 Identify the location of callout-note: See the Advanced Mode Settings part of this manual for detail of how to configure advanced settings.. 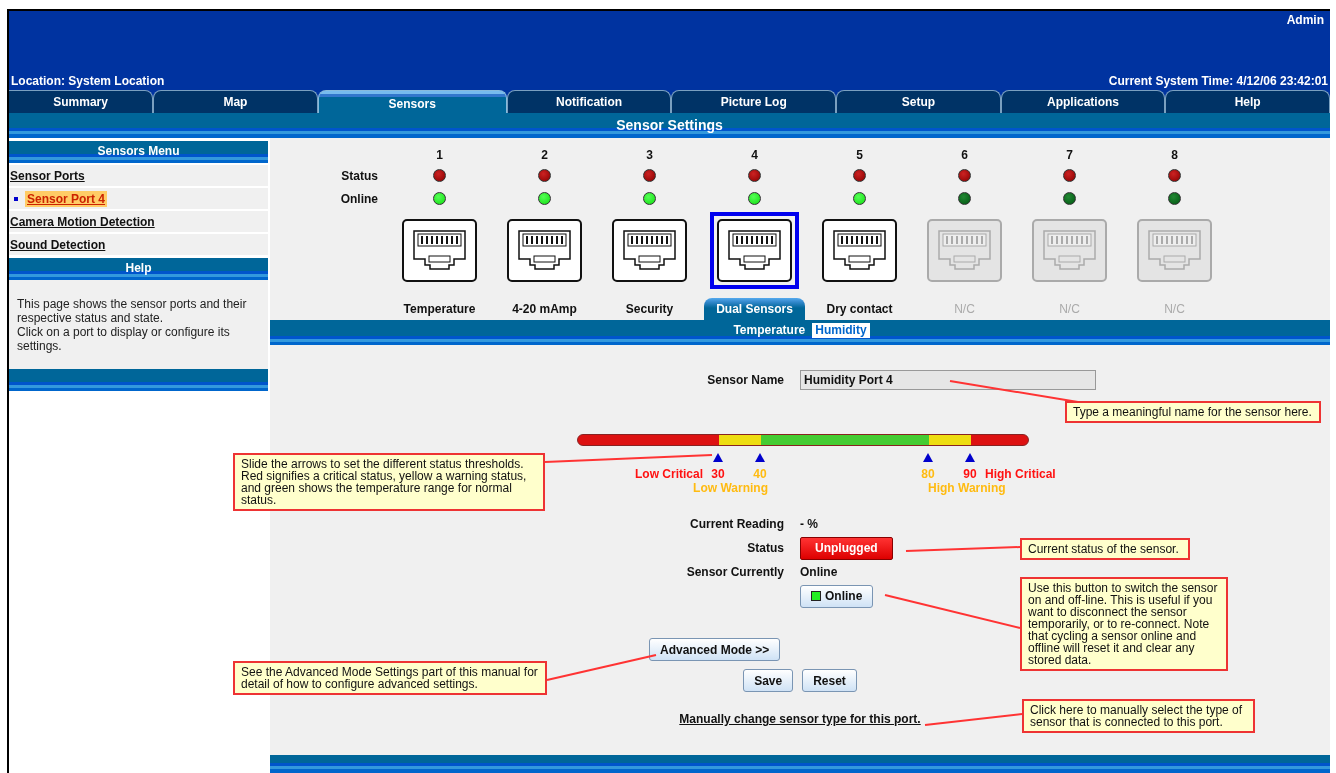
(390, 678).